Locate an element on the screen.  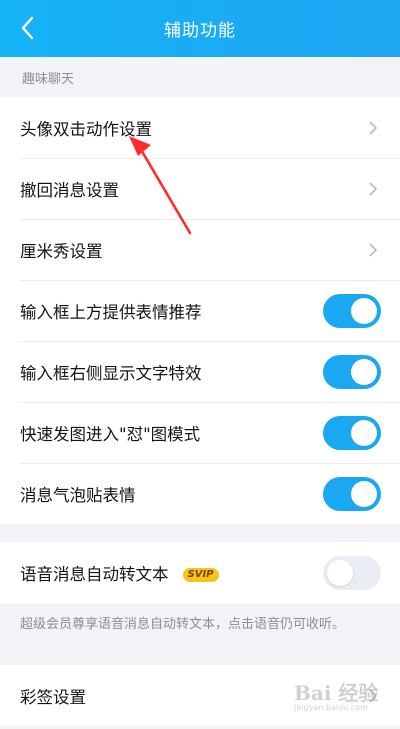
voice-settings-group: 语音消息自动转文本 SVIP is located at coordinates (200, 572).